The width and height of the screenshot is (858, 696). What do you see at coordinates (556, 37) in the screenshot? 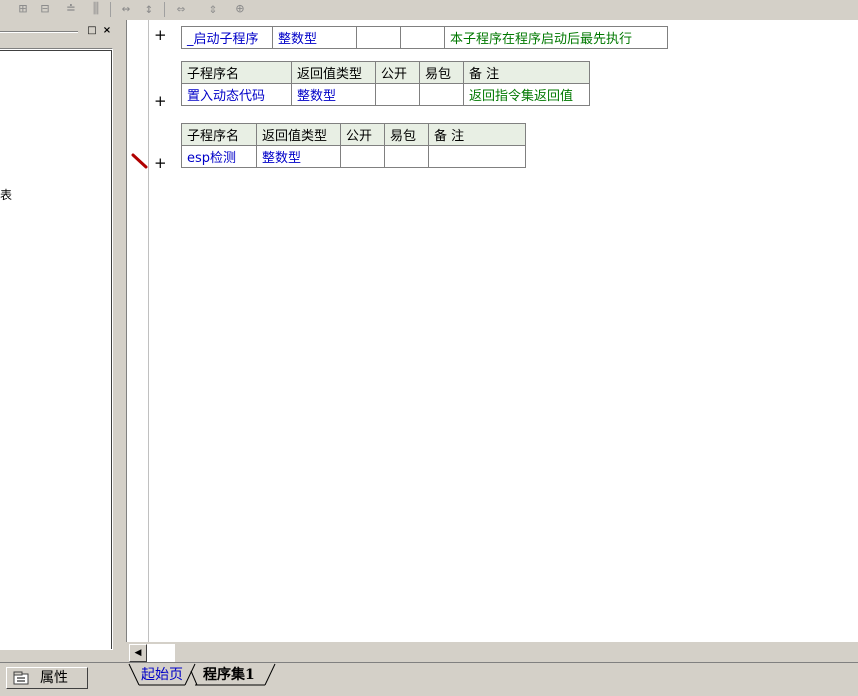
I see `note-cell: 本子程序在程序启动后最先执行` at bounding box center [556, 37].